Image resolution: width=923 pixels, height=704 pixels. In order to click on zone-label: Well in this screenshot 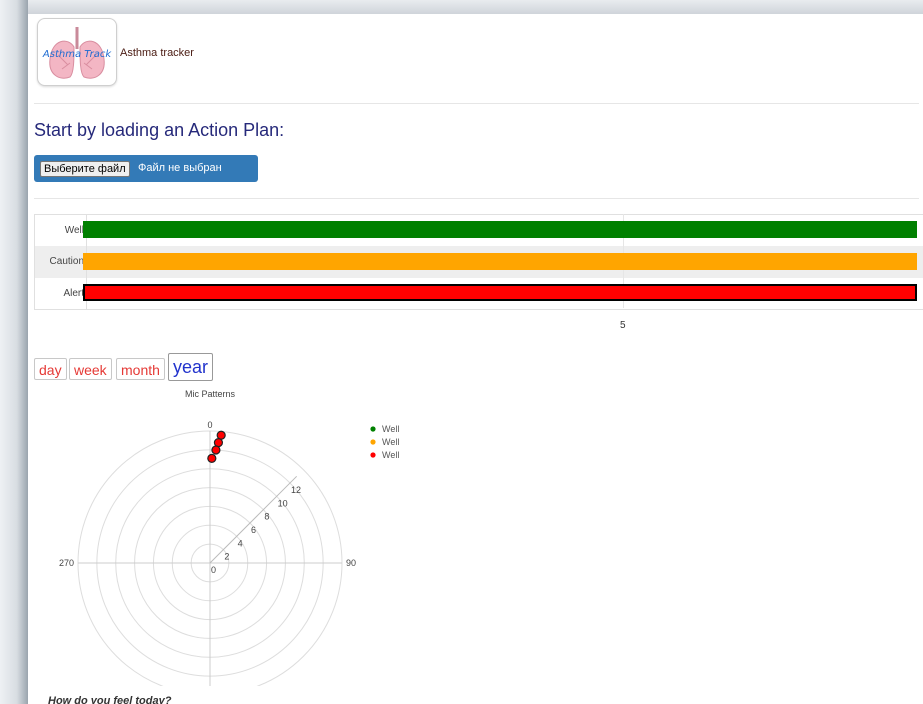, I will do `click(61, 230)`.